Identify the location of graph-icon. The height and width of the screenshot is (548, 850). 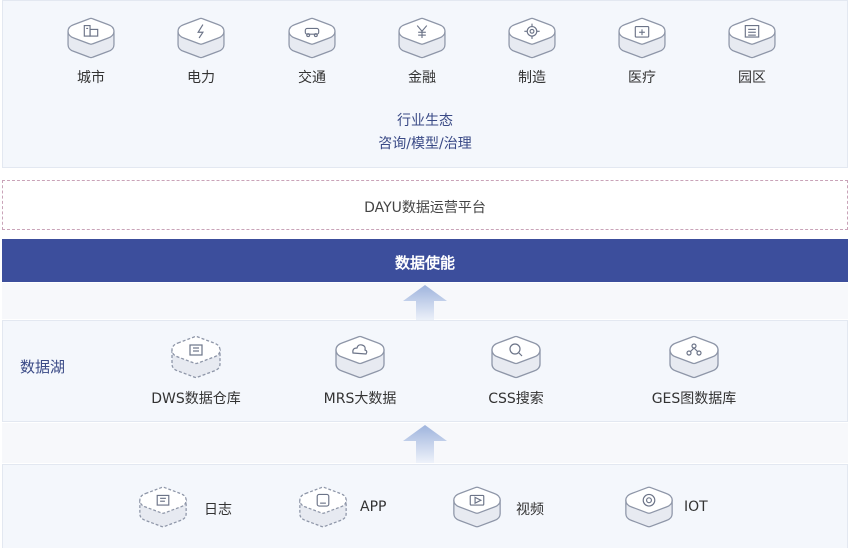
(694, 359).